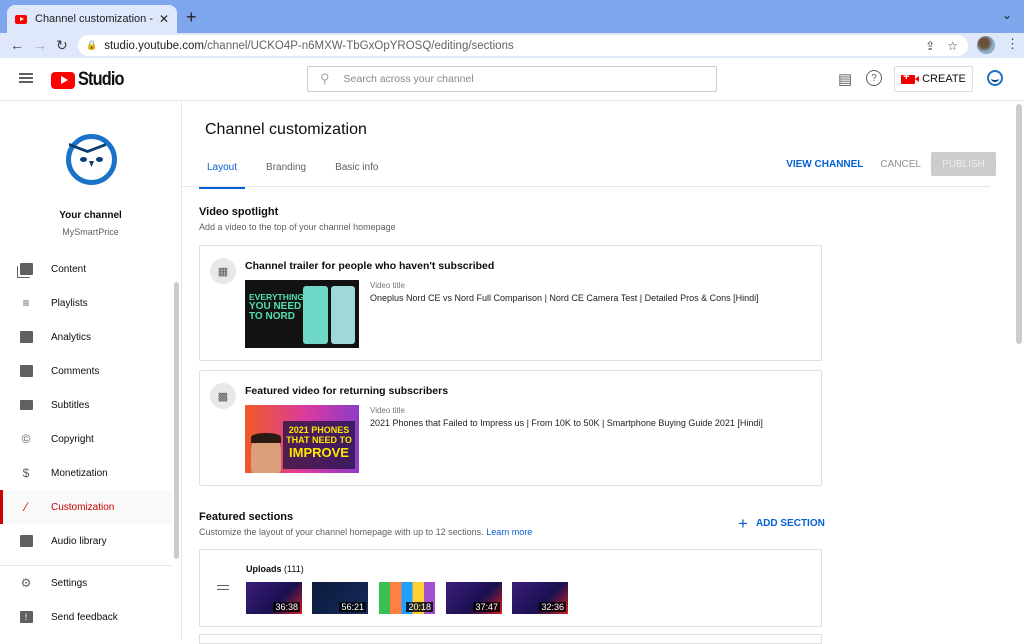 The width and height of the screenshot is (1024, 644). What do you see at coordinates (286, 129) in the screenshot?
I see `page-title: Channel customization` at bounding box center [286, 129].